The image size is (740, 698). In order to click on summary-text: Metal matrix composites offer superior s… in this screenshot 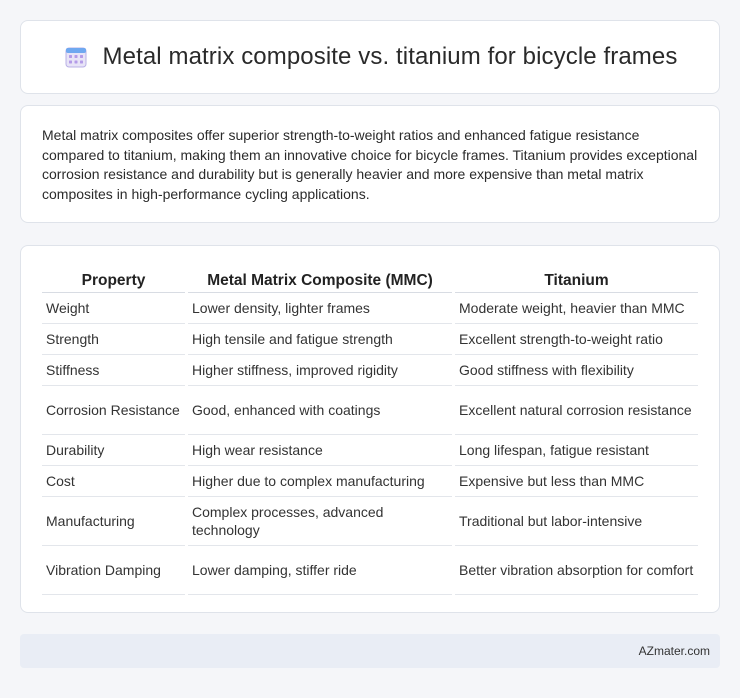, I will do `click(370, 164)`.